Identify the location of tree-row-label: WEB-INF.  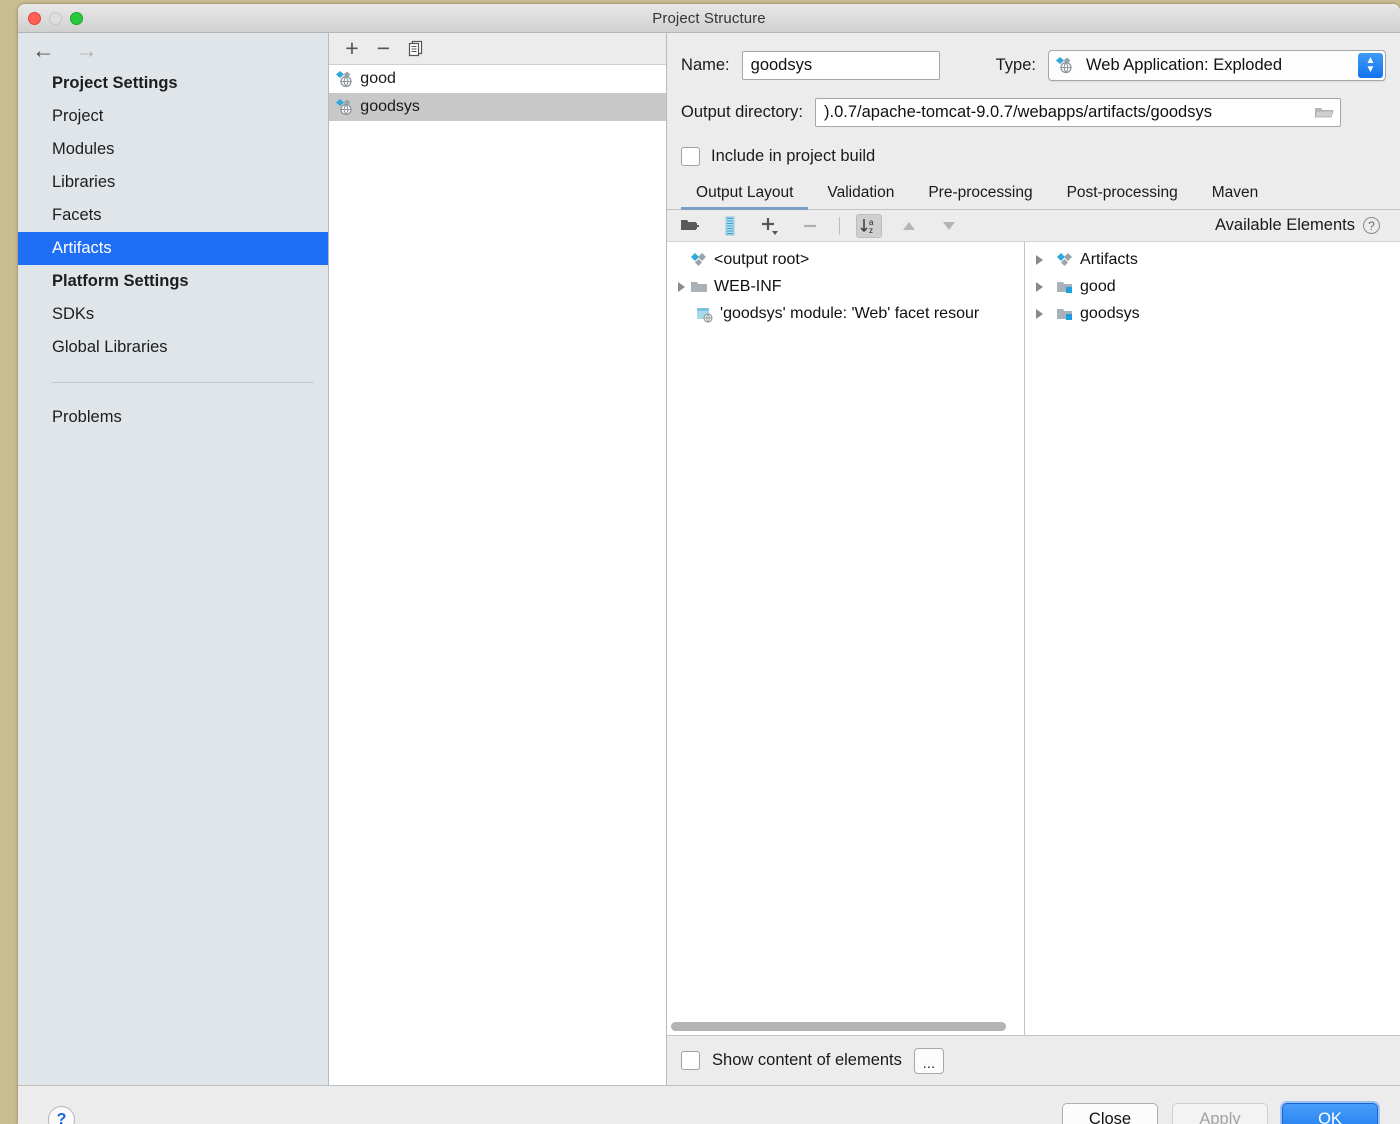
(748, 286).